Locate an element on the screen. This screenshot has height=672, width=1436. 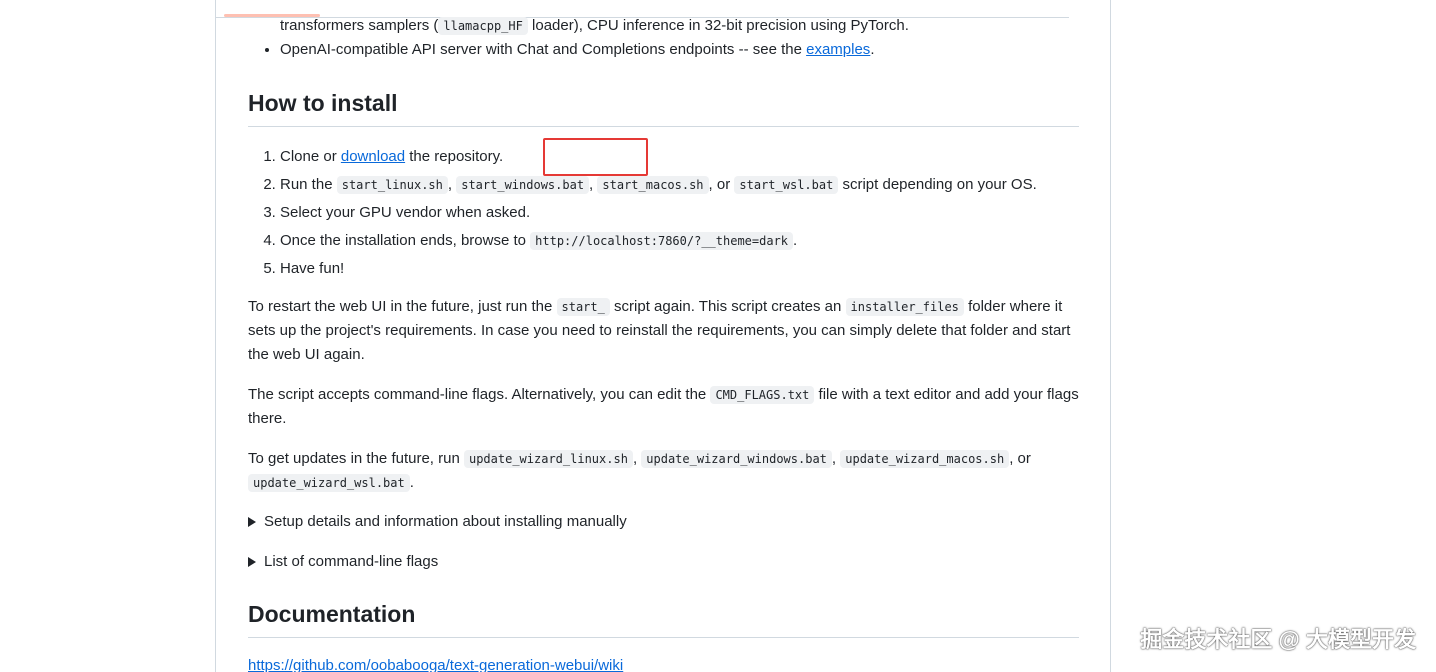
code-localhost-url: http://localhost:7860/?__theme=dark is located at coordinates (662, 241).